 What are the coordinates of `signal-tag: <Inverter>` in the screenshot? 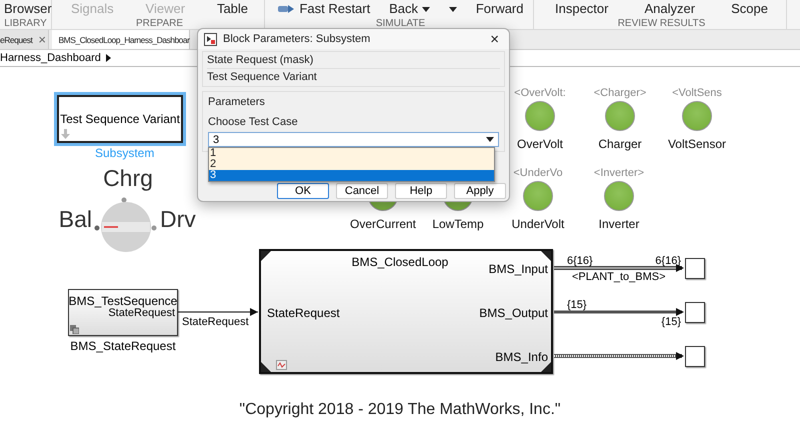 It's located at (619, 173).